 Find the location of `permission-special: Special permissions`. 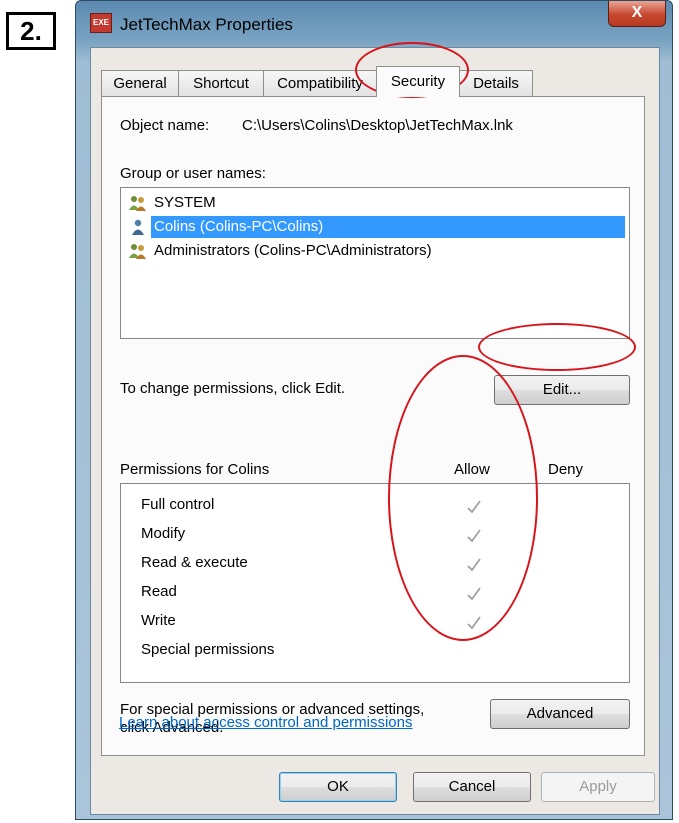

permission-special: Special permissions is located at coordinates (208, 649).